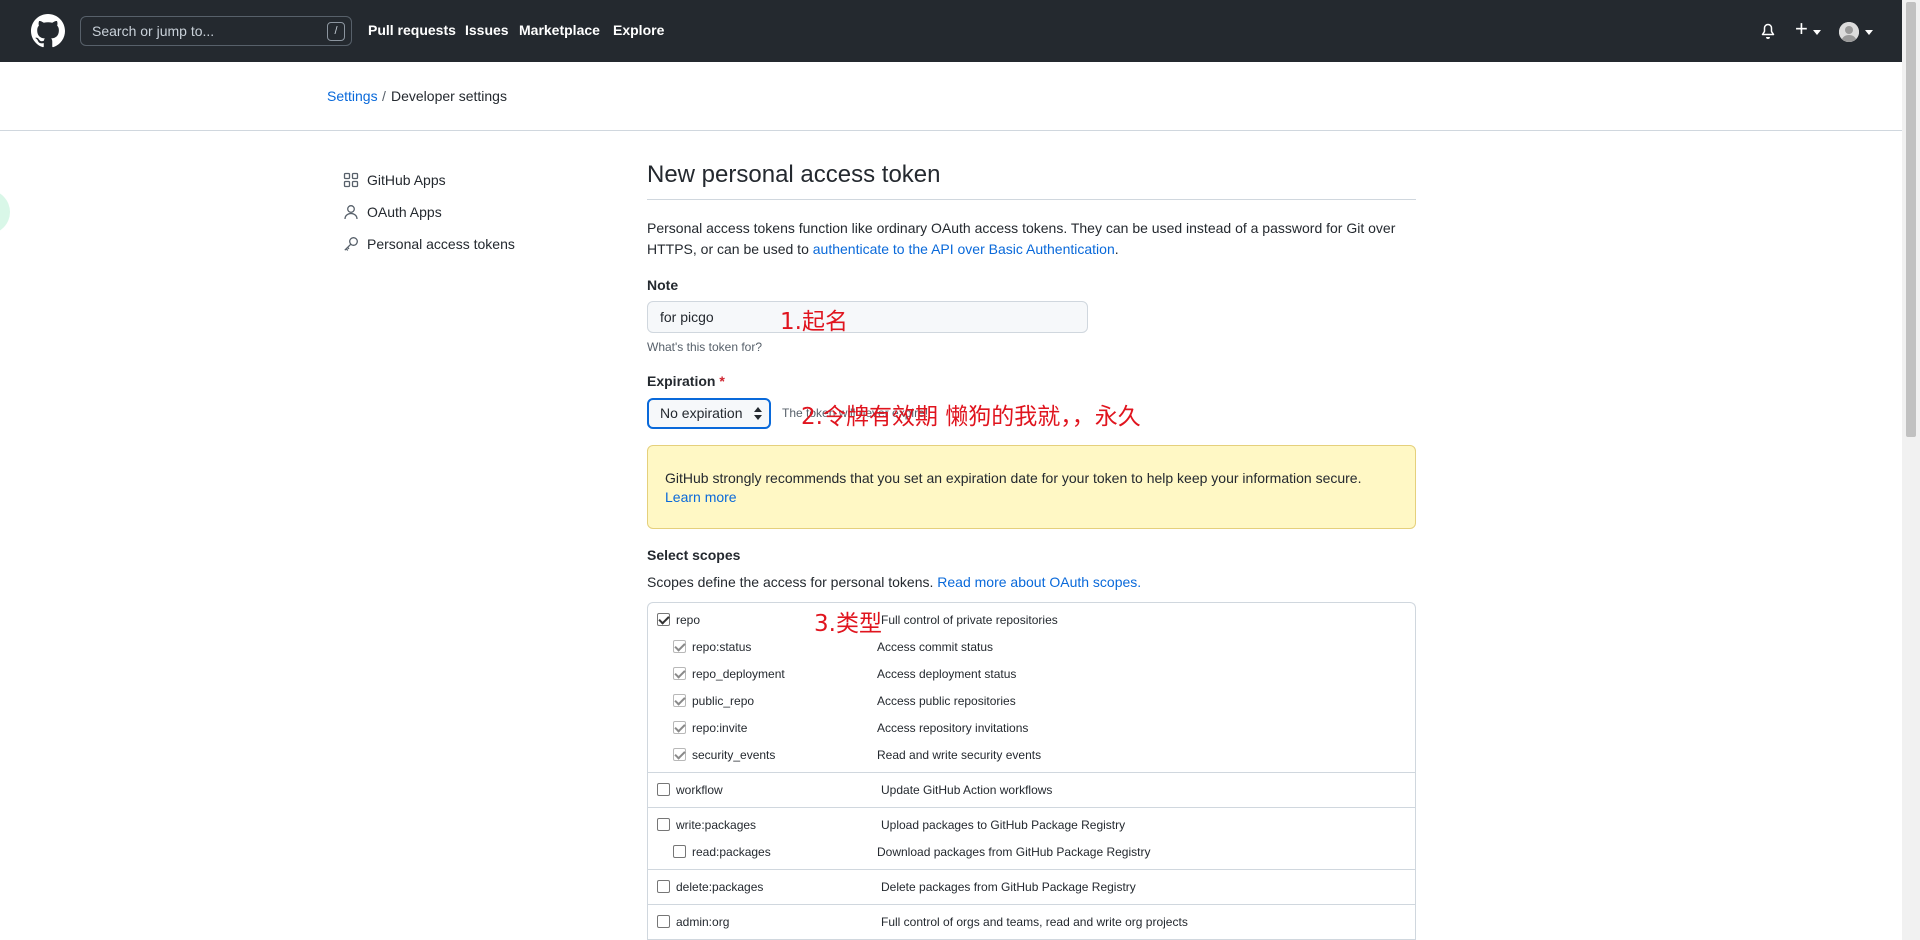 Image resolution: width=1920 pixels, height=940 pixels. I want to click on user-avatar-icon, so click(1849, 32).